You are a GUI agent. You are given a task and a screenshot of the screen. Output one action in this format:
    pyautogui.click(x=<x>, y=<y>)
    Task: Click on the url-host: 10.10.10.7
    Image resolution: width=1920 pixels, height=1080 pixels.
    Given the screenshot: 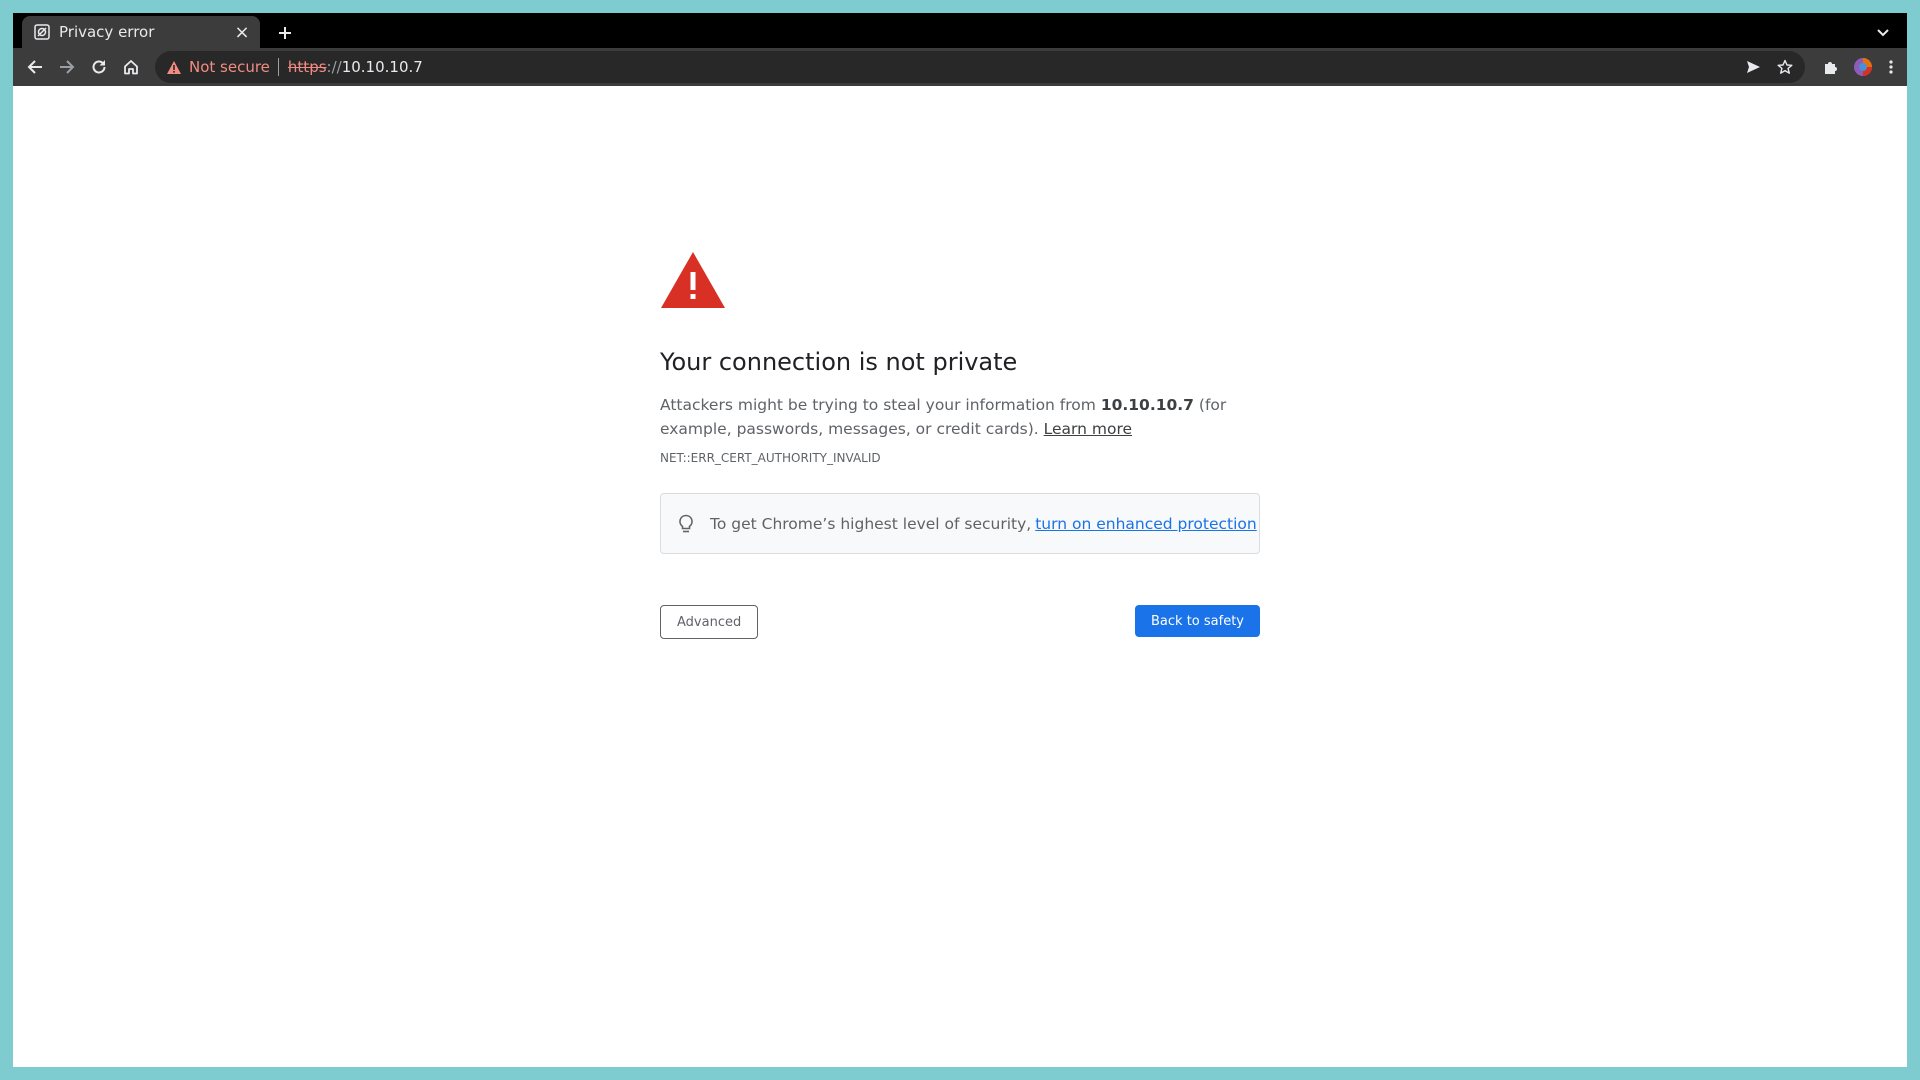 What is the action you would take?
    pyautogui.click(x=382, y=67)
    